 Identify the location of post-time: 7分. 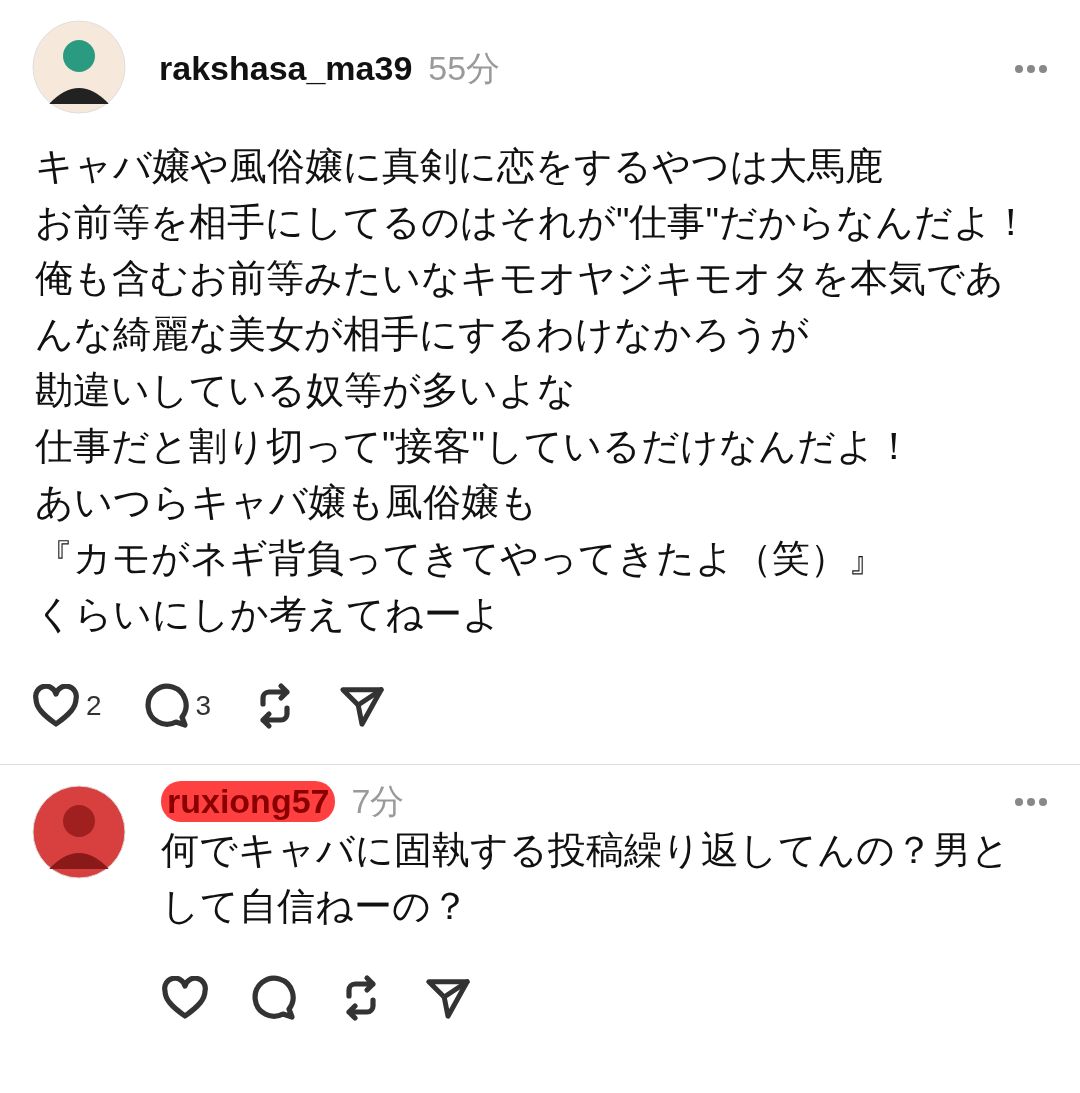
(378, 801).